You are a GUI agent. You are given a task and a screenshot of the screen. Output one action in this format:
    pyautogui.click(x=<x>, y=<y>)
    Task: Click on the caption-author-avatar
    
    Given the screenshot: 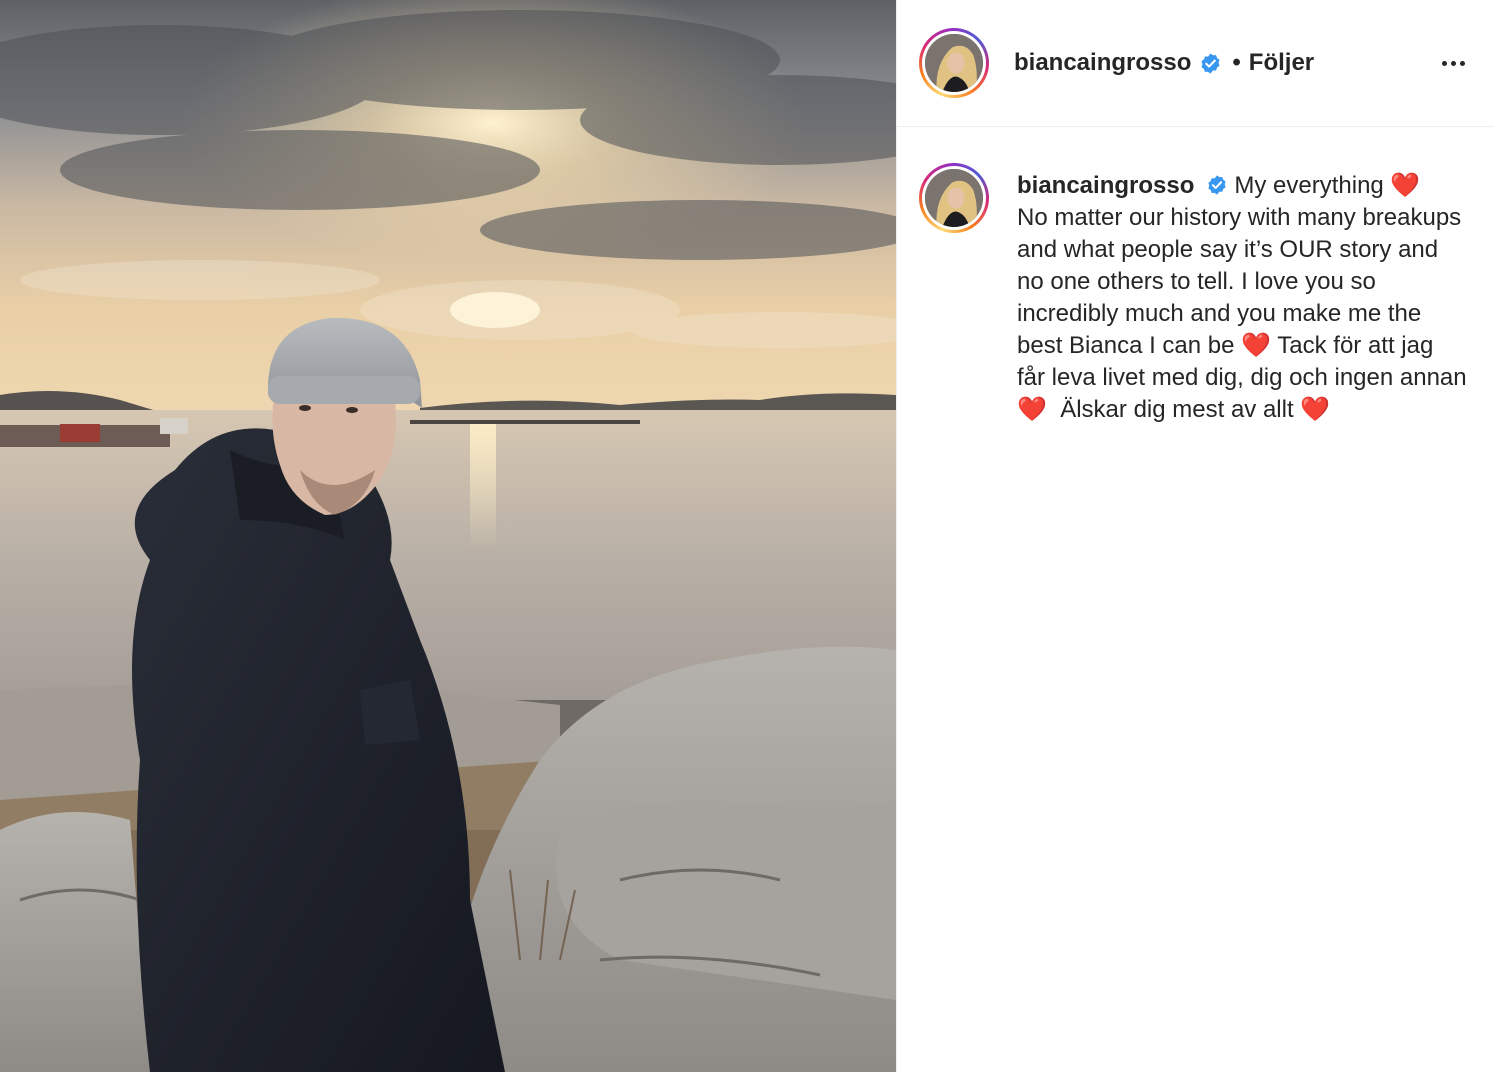 What is the action you would take?
    pyautogui.click(x=954, y=198)
    